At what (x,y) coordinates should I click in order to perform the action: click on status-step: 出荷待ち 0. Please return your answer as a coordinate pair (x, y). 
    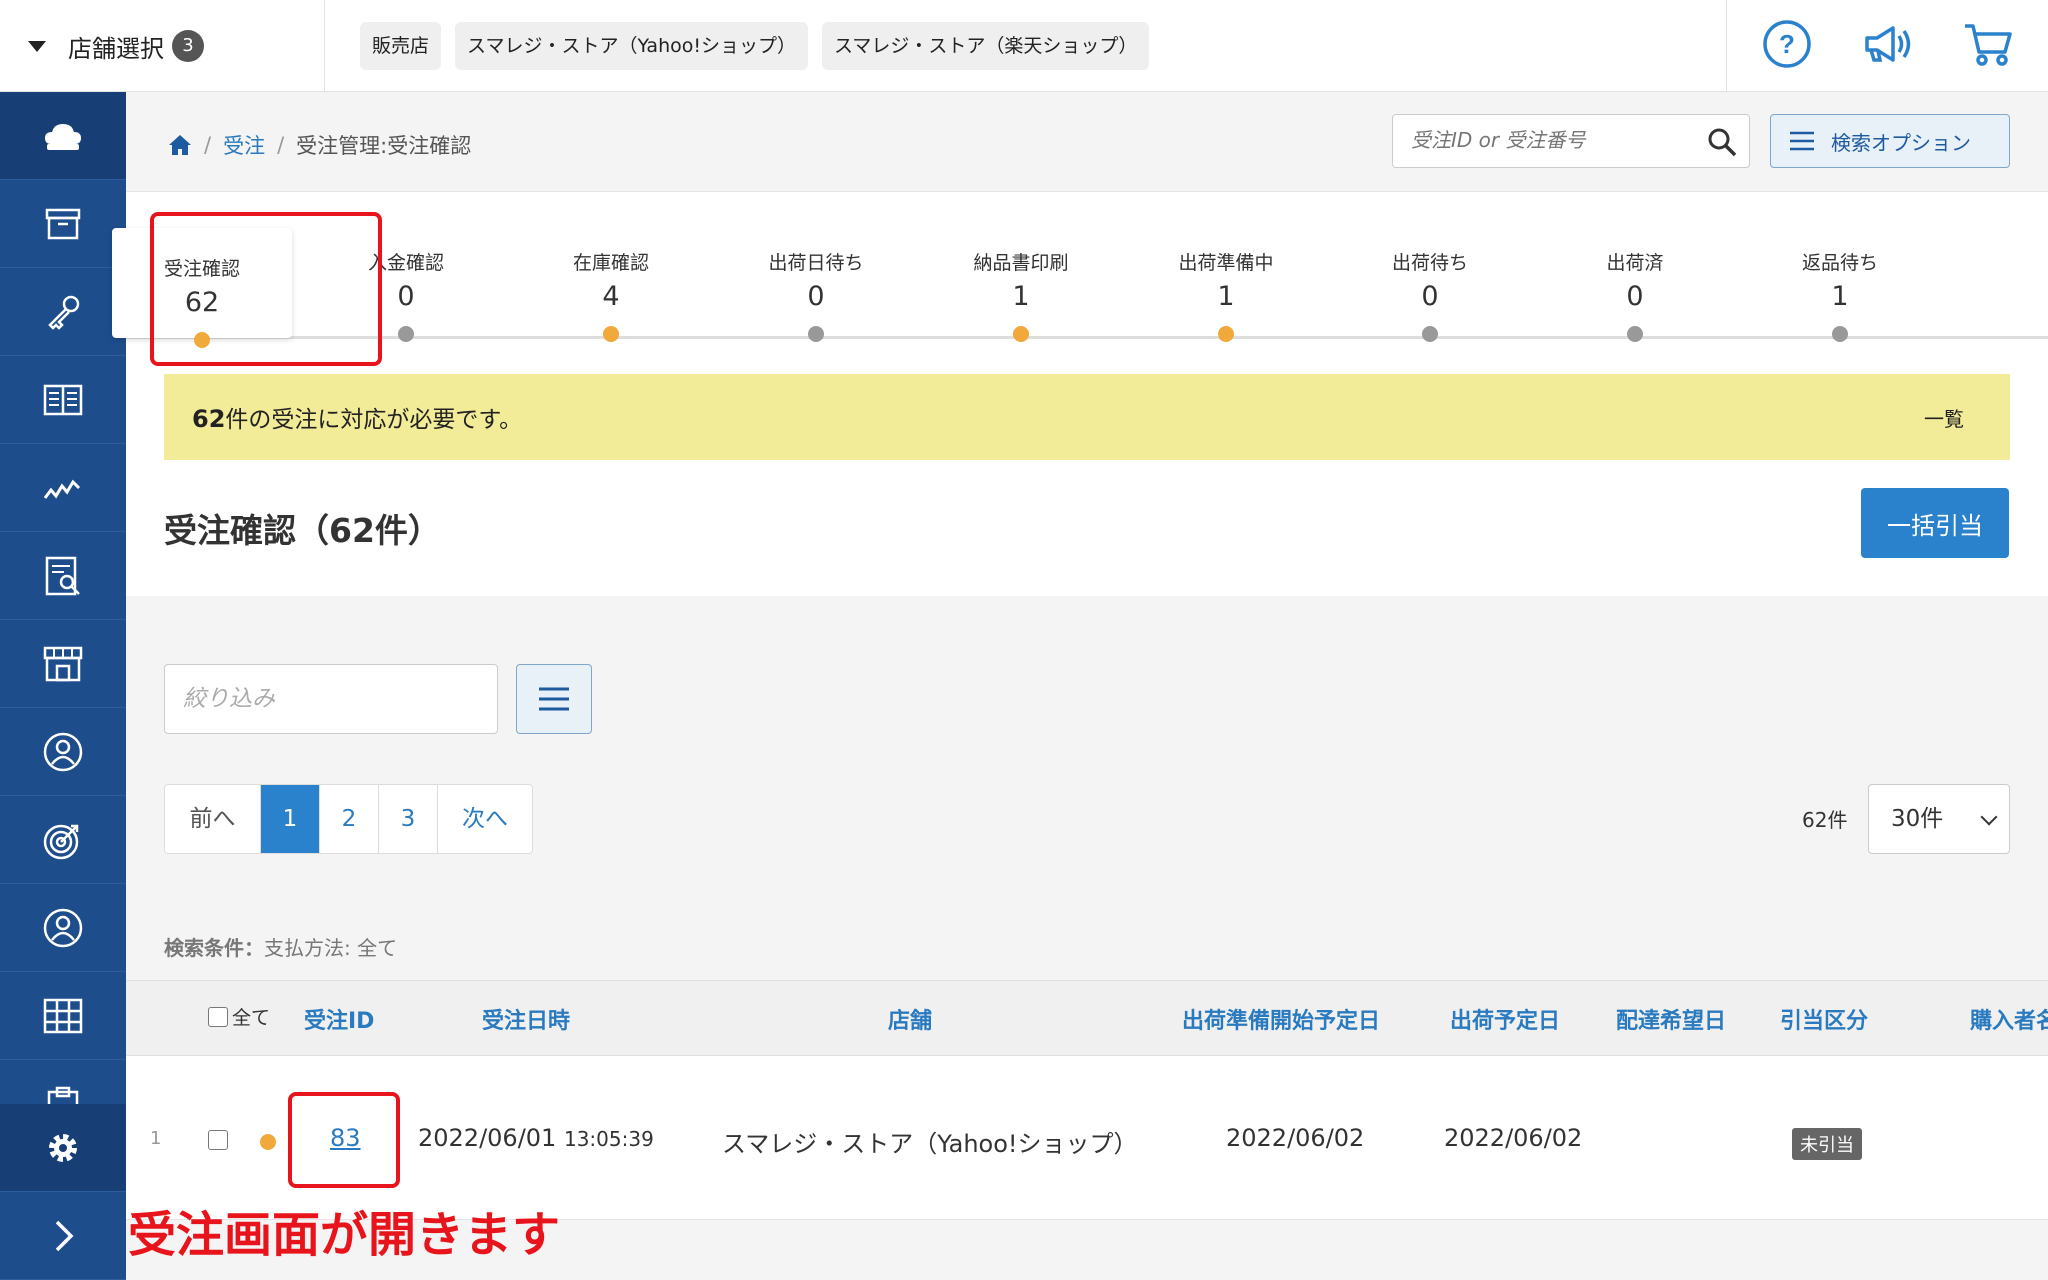
    Looking at the image, I should click on (1430, 282).